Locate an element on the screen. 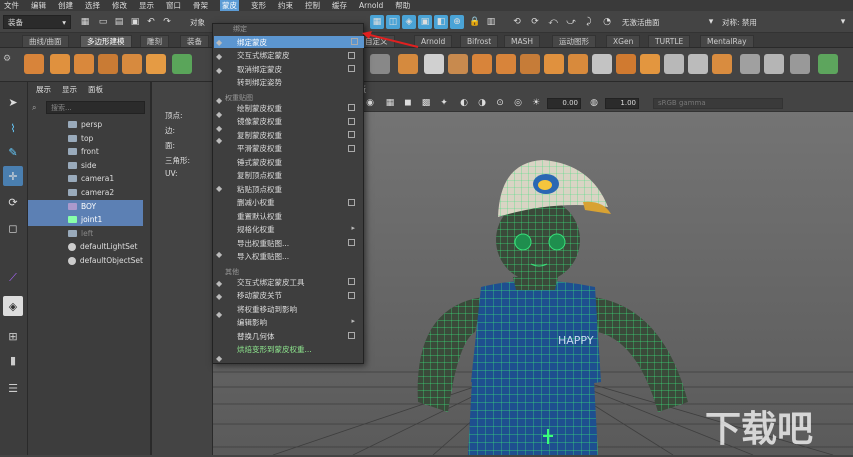 Image resolution: width=853 pixels, height=457 pixels. polygon-plane-icon is located at coordinates (156, 64).